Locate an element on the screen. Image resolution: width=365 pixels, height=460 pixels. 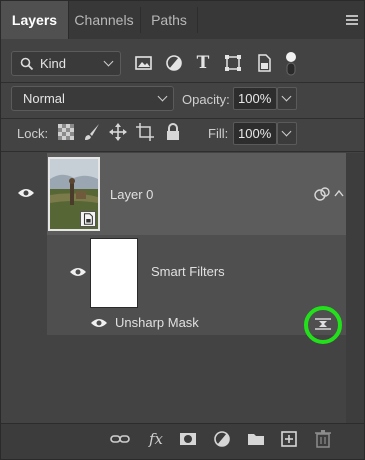
panel-tab-bar: Layers Channels Paths is located at coordinates (182, 20).